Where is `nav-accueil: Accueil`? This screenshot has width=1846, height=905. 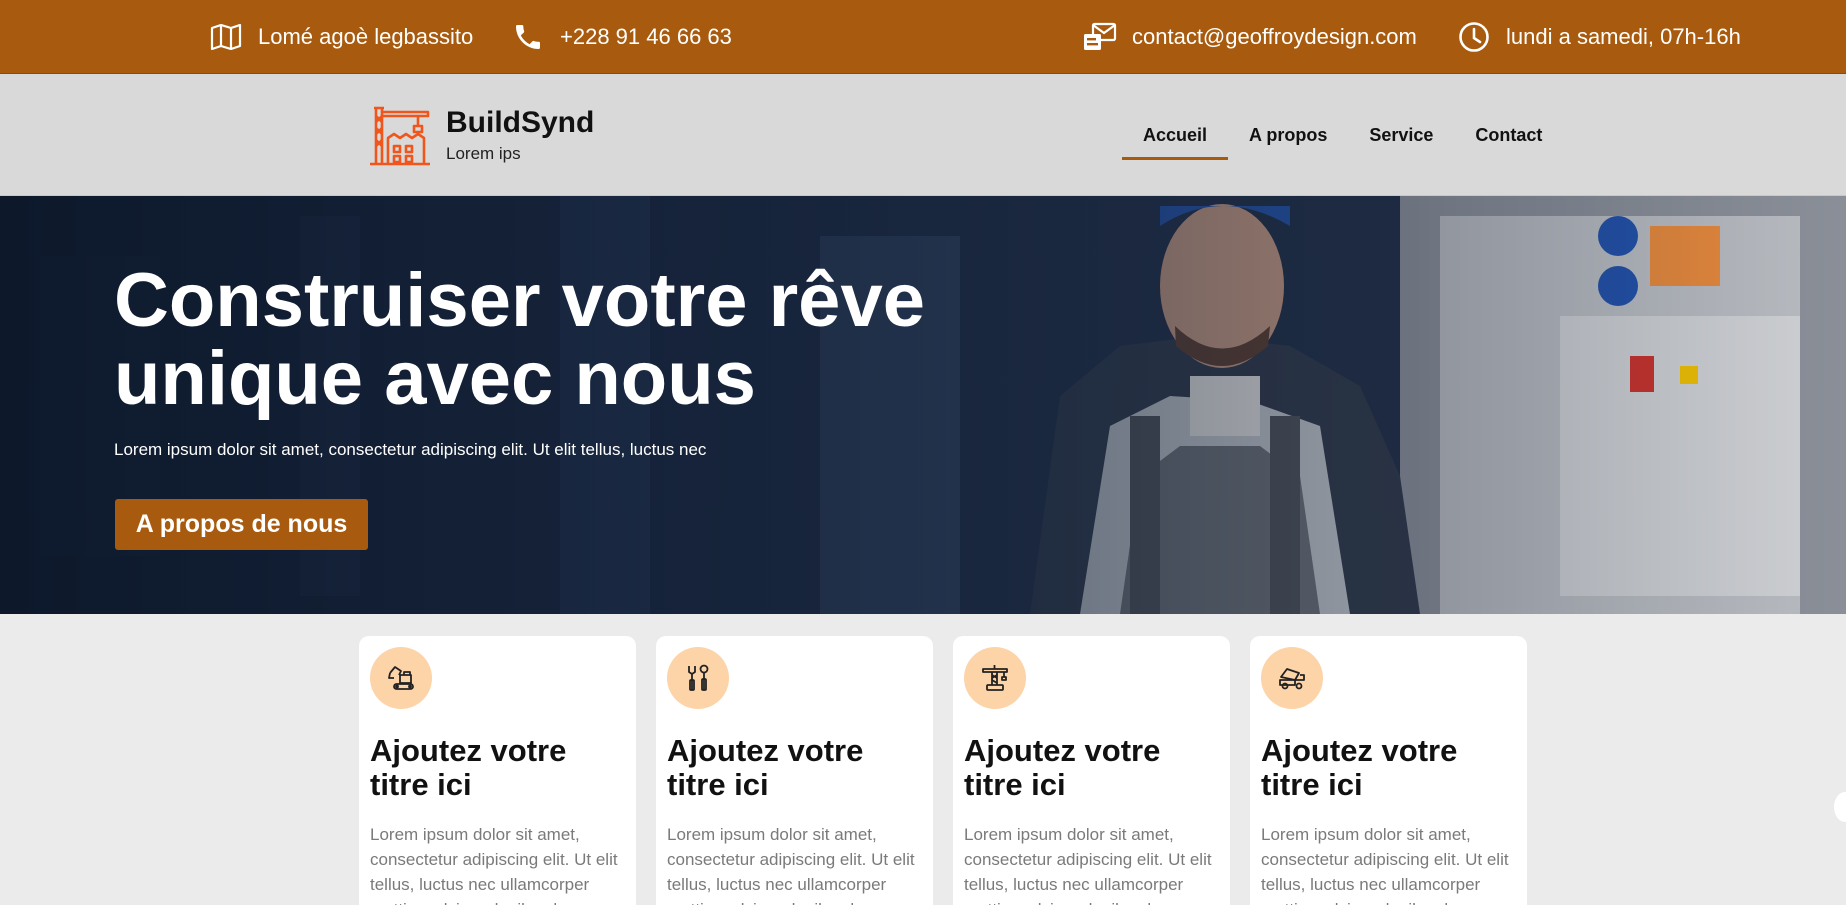
nav-accueil: Accueil is located at coordinates (1175, 135).